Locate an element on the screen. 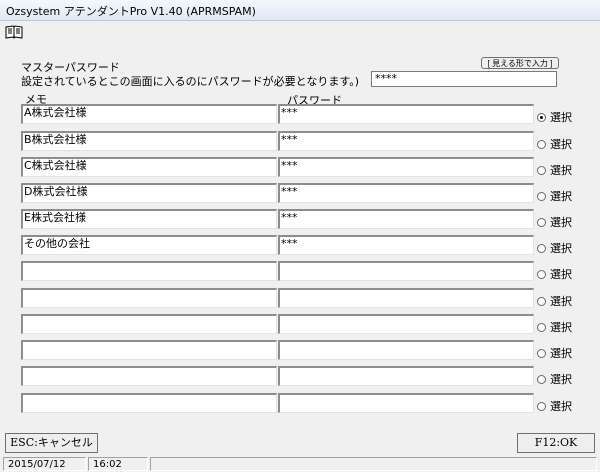 Image resolution: width=600 pixels, height=472 pixels. status-date: 2015/07/12 is located at coordinates (44, 464).